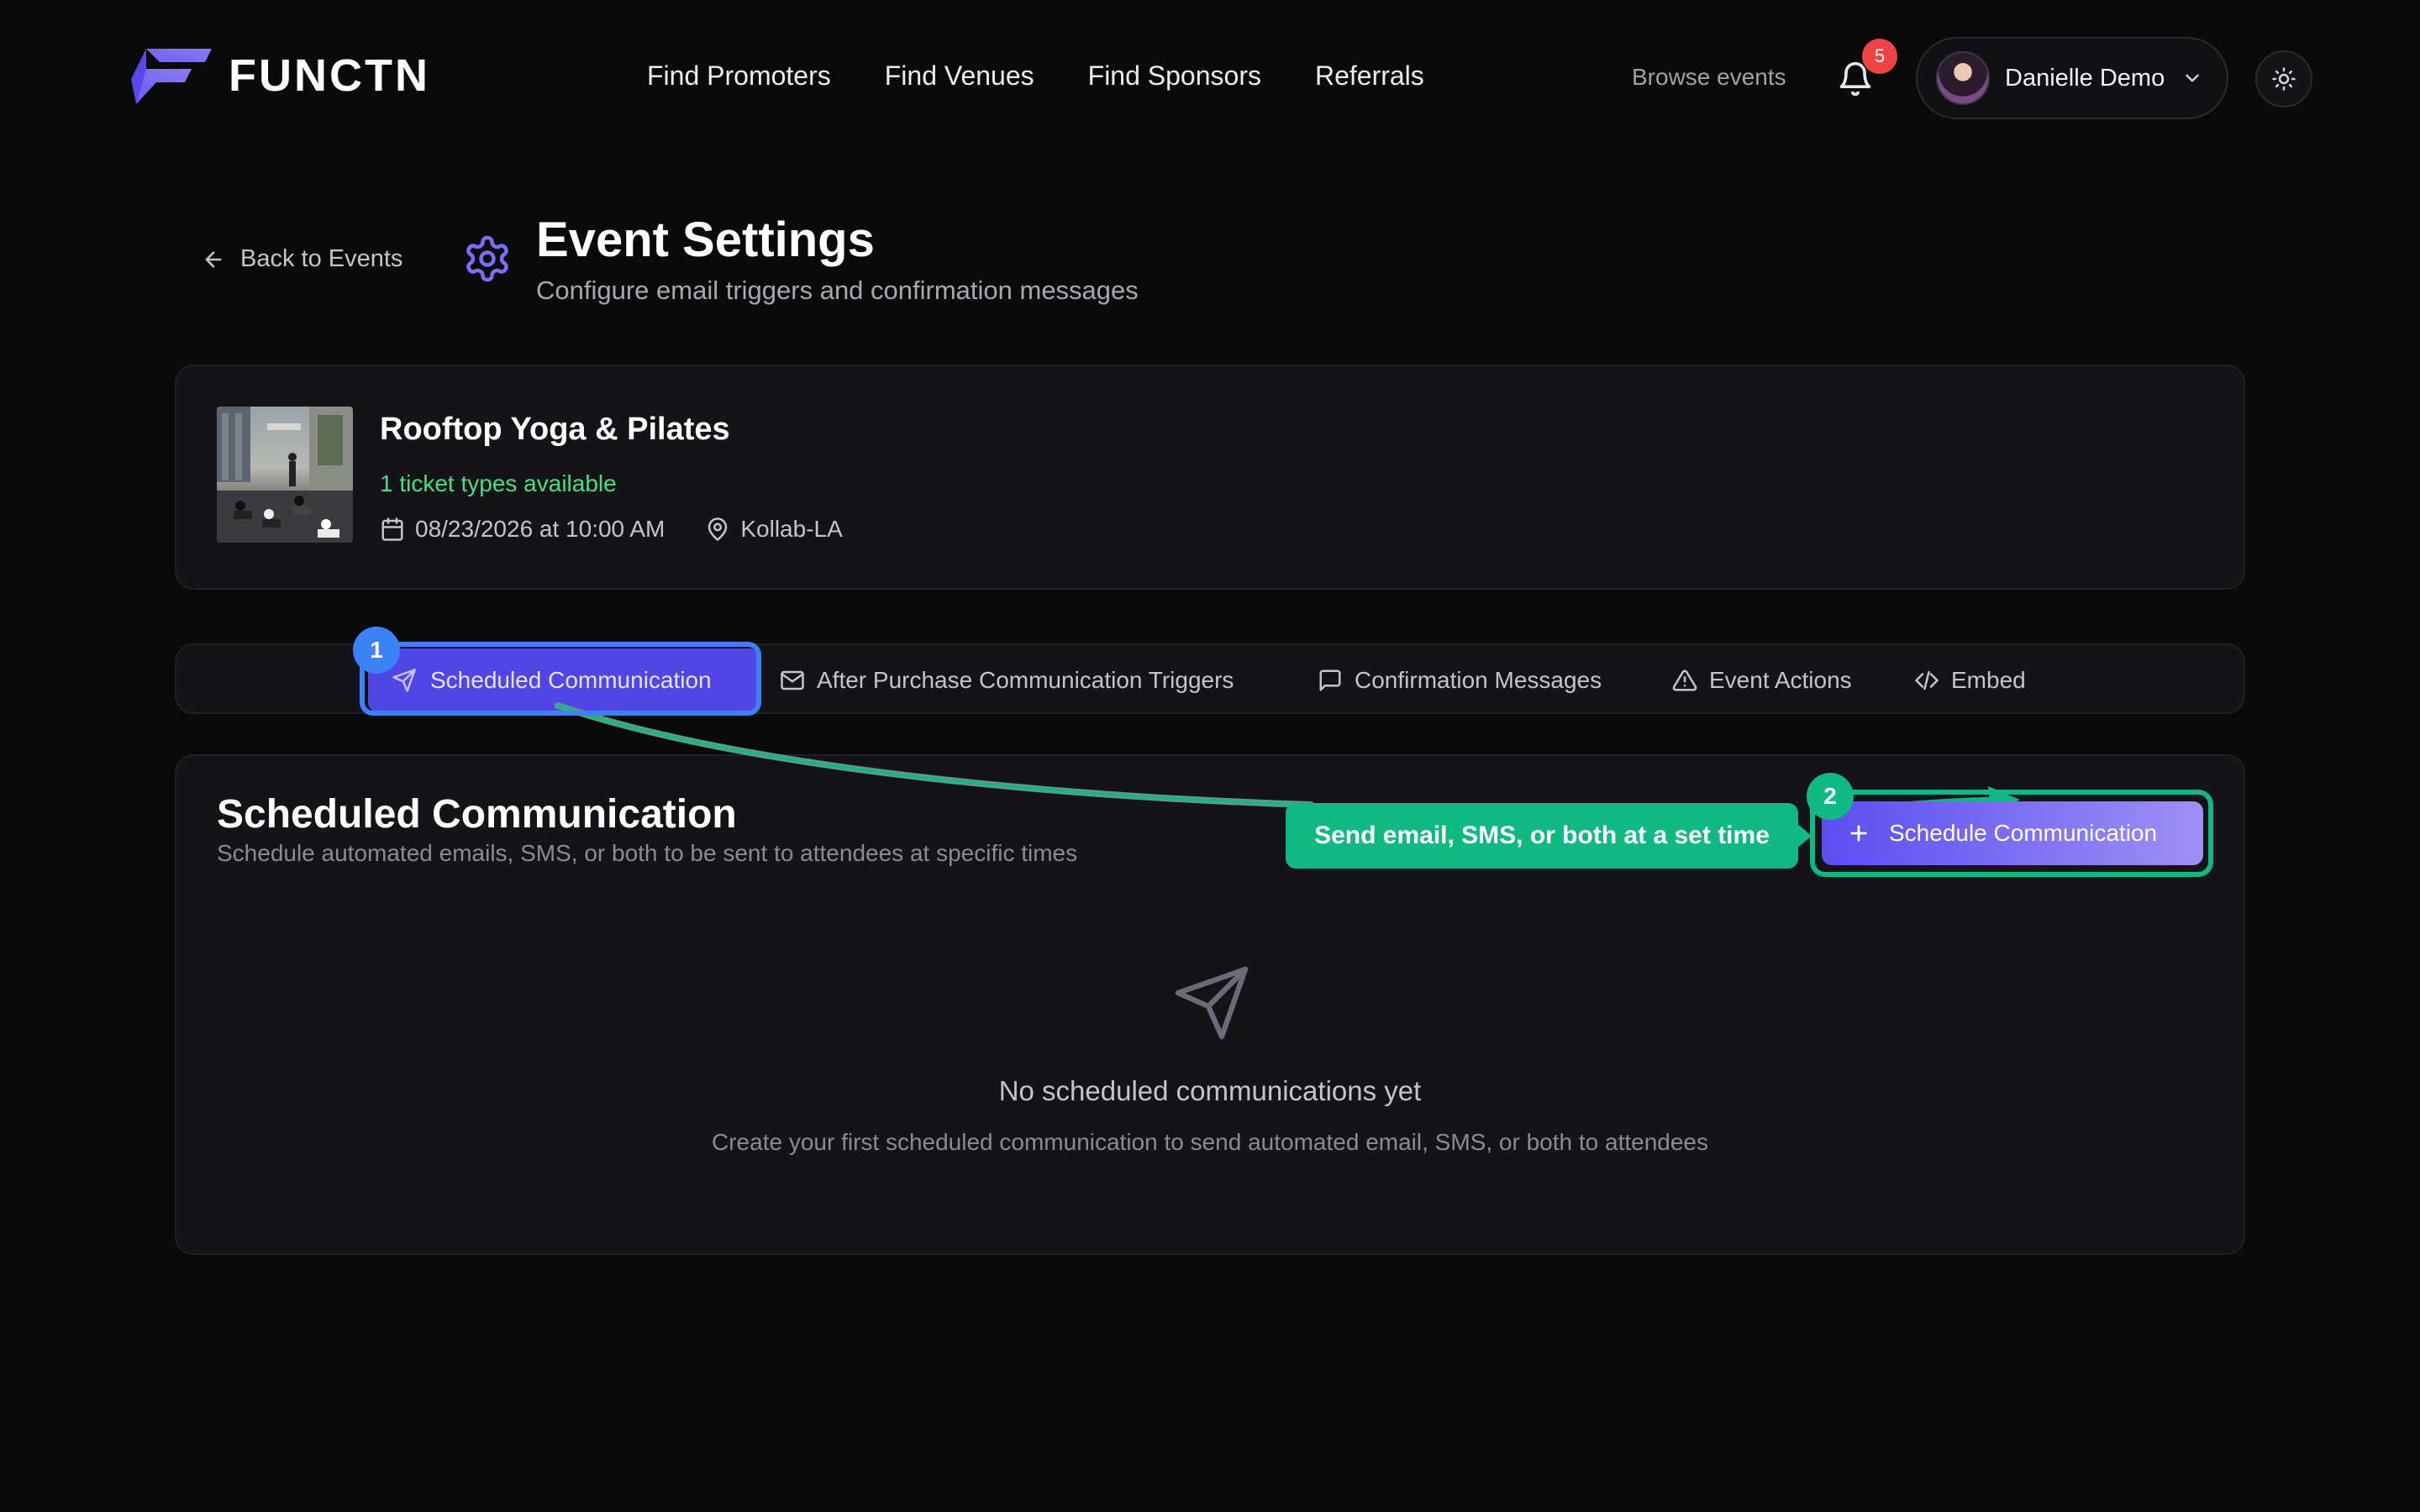  Describe the element at coordinates (498, 483) in the screenshot. I see `ticket-types-count: 1 ticket types available` at that location.